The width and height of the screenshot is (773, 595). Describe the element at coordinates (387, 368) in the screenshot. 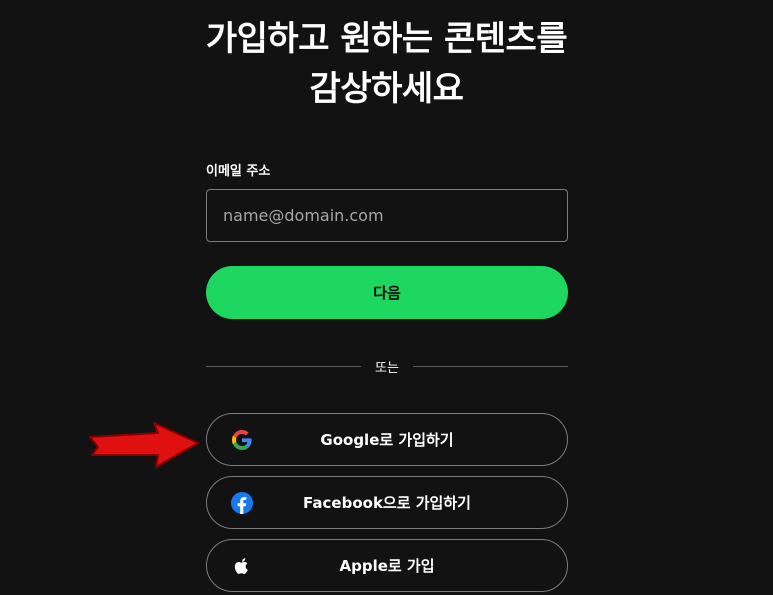

I see `divider-text: 또는` at that location.